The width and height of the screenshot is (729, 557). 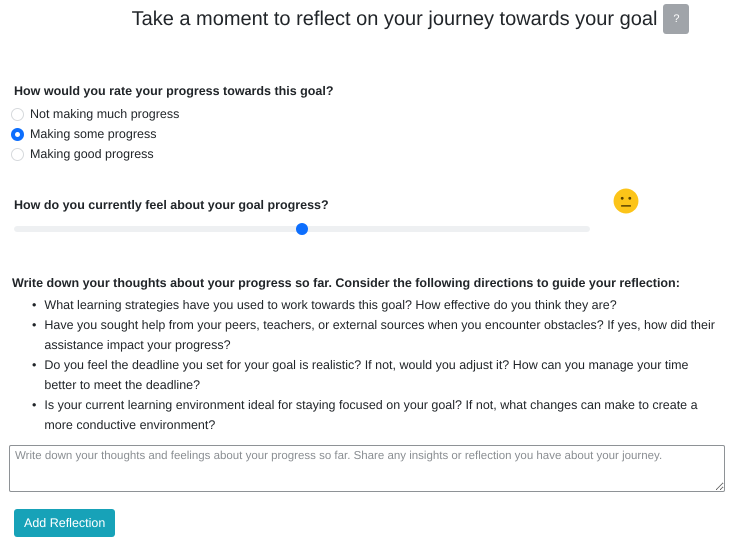 What do you see at coordinates (92, 154) in the screenshot?
I see `option-label: Making good progress` at bounding box center [92, 154].